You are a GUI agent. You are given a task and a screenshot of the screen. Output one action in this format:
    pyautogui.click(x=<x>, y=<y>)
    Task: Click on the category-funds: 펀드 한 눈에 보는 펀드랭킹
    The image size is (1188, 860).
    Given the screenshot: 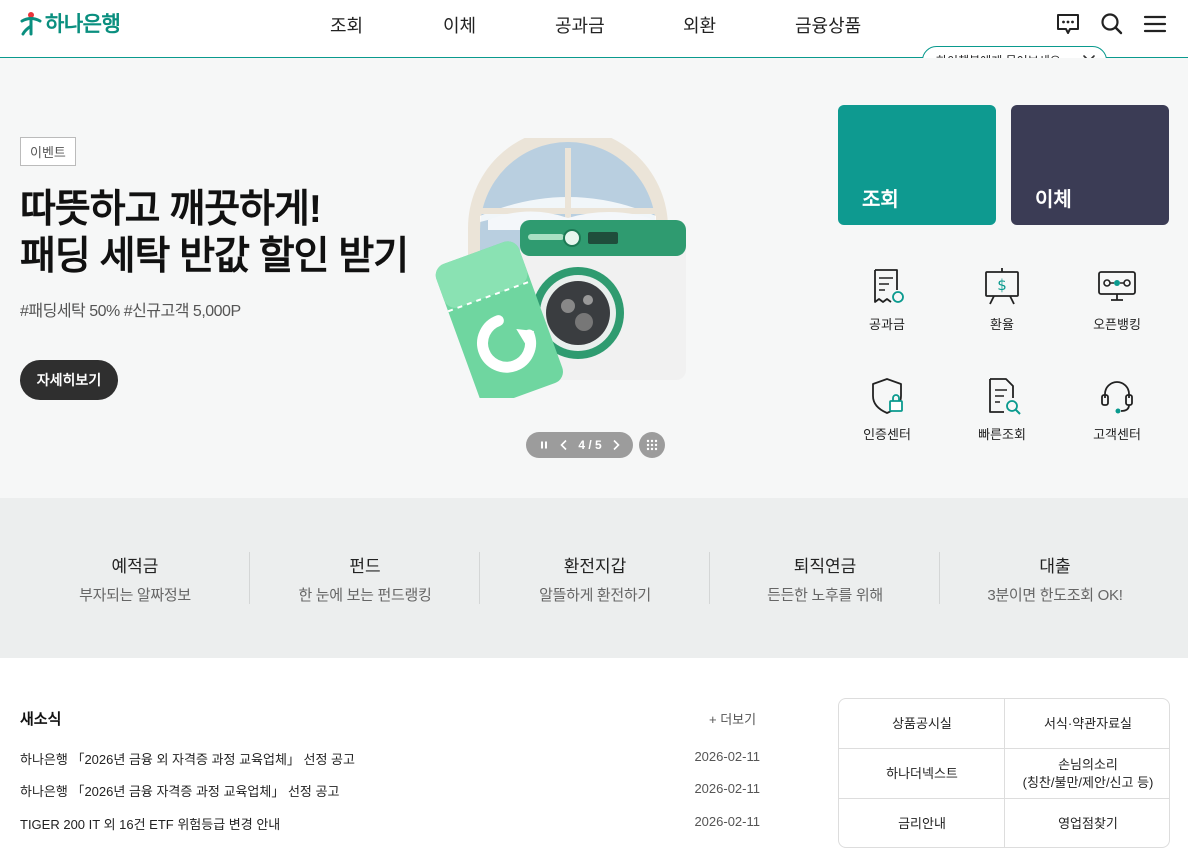 What is the action you would take?
    pyautogui.click(x=365, y=578)
    